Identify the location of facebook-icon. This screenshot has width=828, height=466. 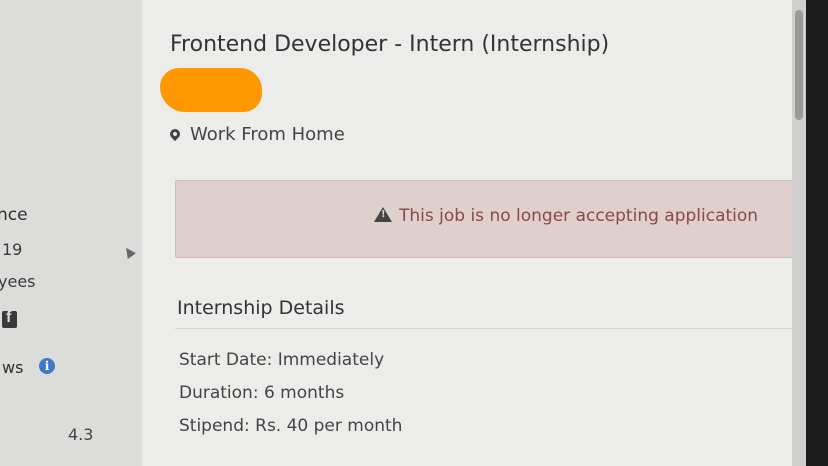
(9, 318).